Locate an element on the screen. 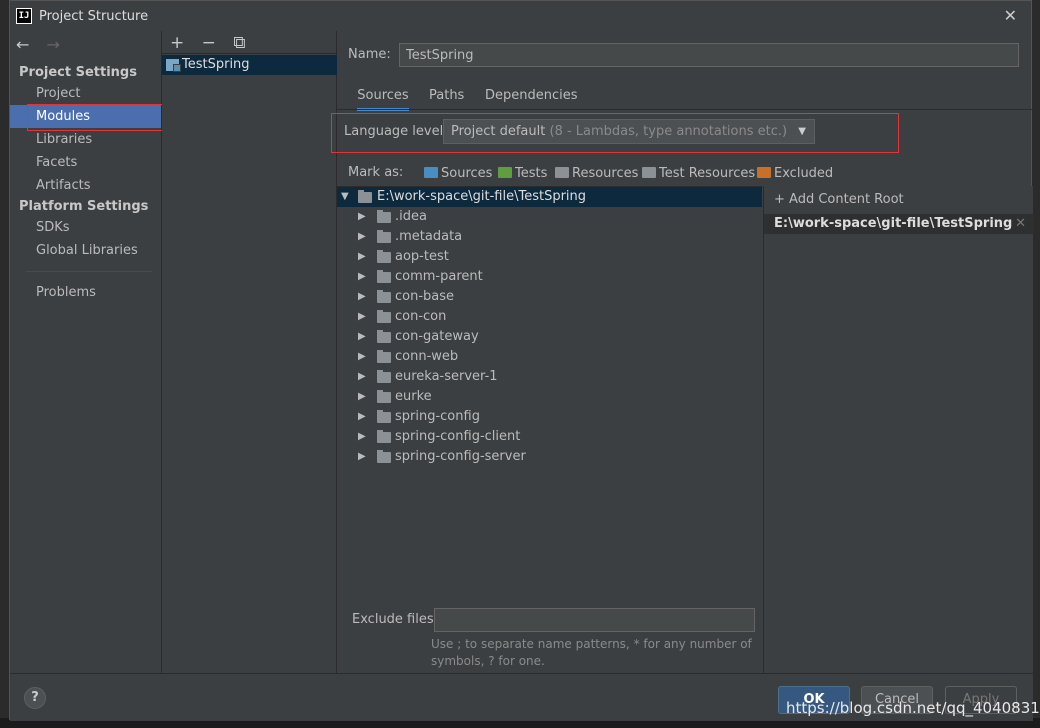 The width and height of the screenshot is (1040, 728). tree-row: ▶ comm-parent is located at coordinates (549, 277).